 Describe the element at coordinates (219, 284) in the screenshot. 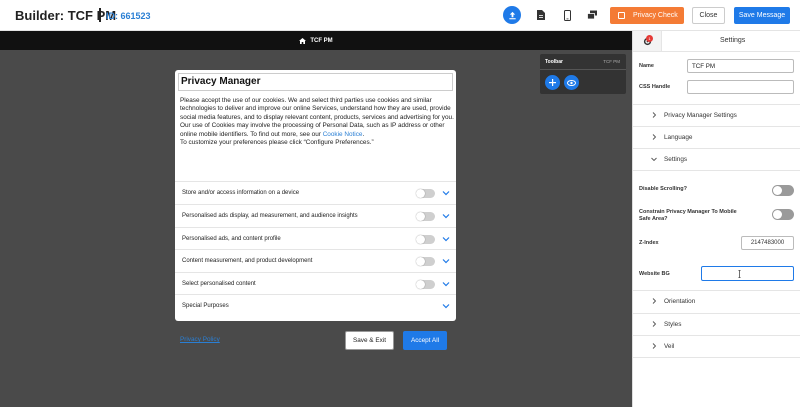

I see `purpose-label: Select personalised content` at that location.